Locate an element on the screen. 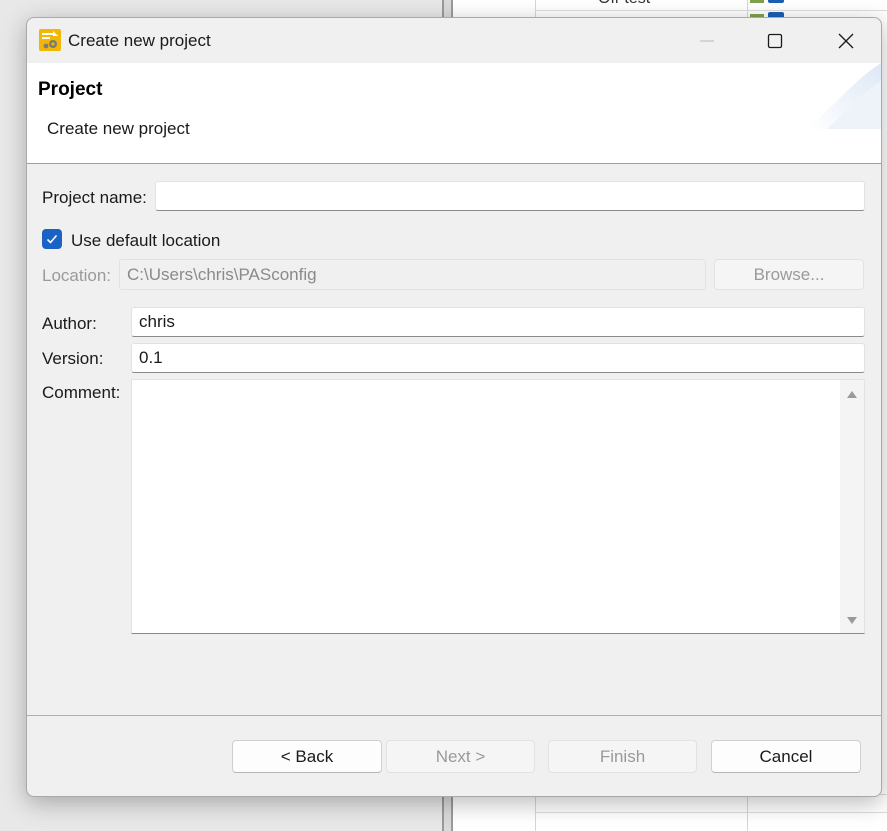 The width and height of the screenshot is (887, 831). comment-scrollbar is located at coordinates (852, 506).